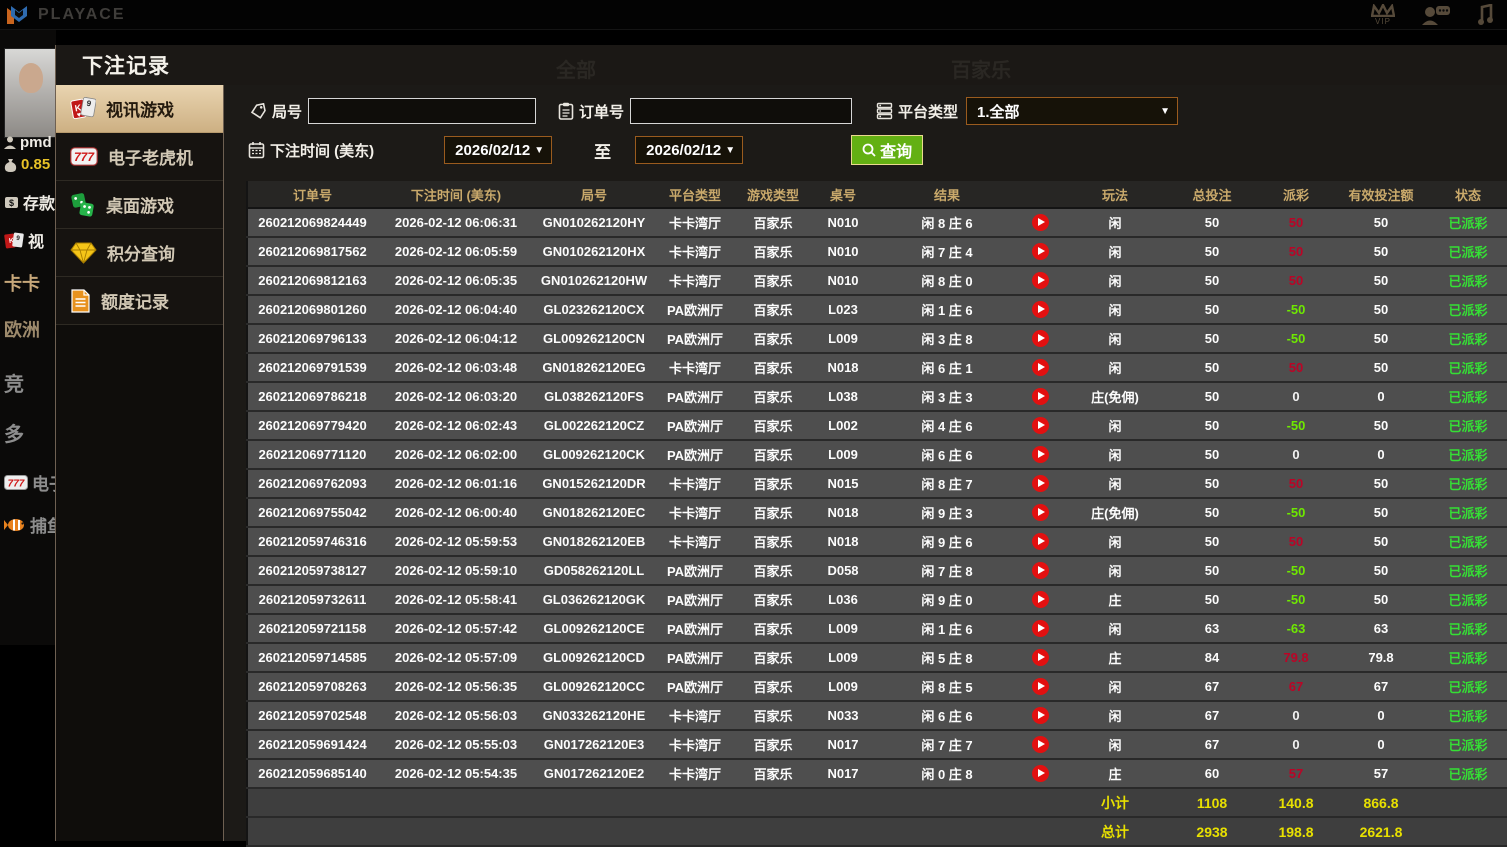  I want to click on round-no-input, so click(422, 111).